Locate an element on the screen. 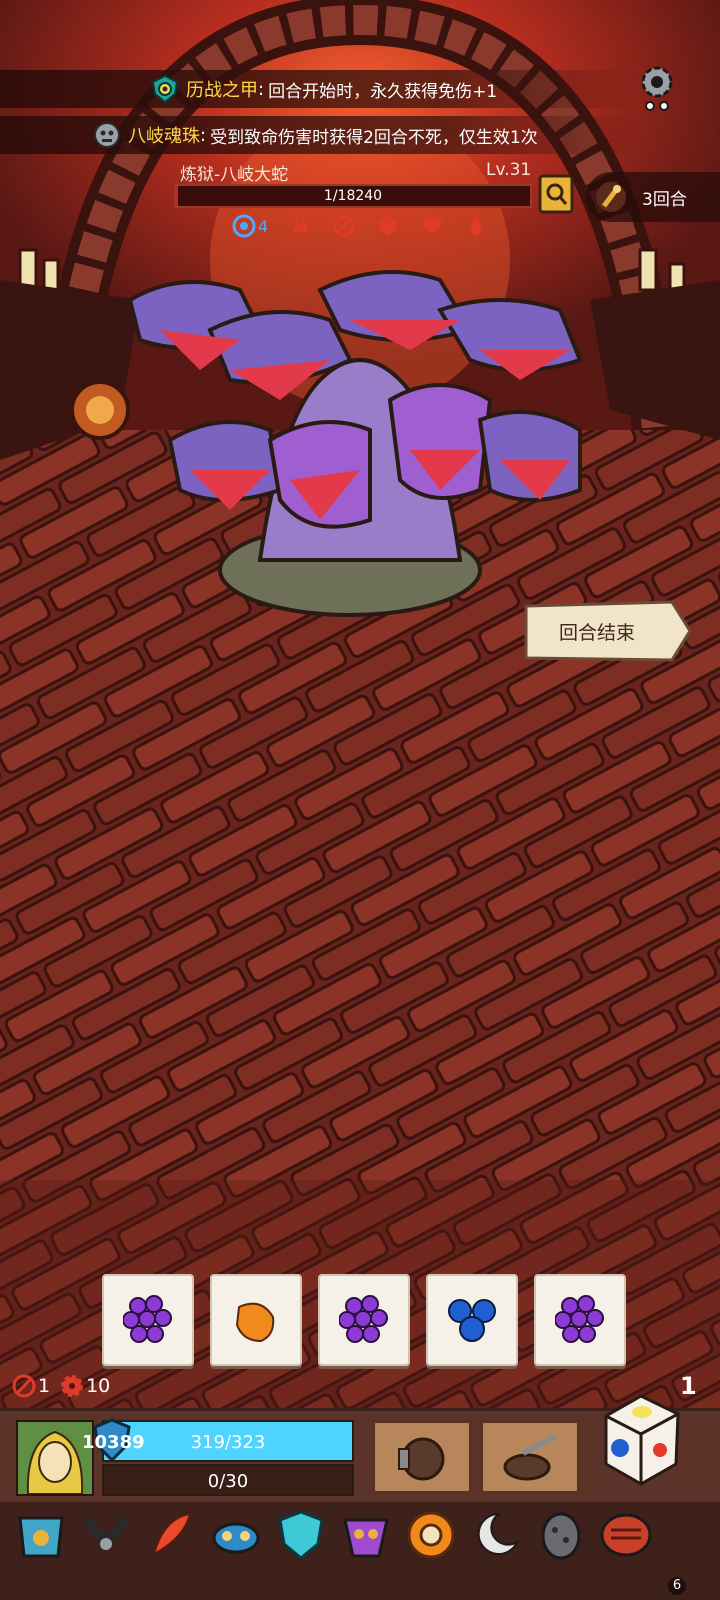 This screenshot has width=720, height=1600. claw-icon is located at coordinates (300, 226).